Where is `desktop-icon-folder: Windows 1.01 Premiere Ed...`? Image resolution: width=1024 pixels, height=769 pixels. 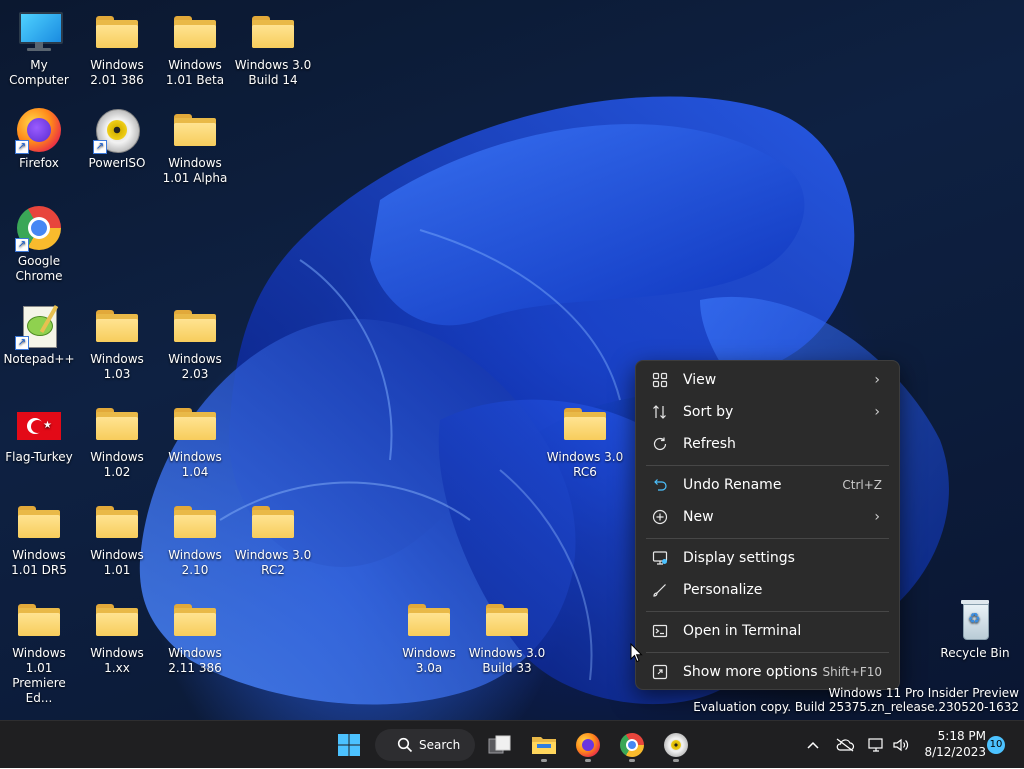 desktop-icon-folder: Windows 1.01 Premiere Ed... is located at coordinates (39, 651).